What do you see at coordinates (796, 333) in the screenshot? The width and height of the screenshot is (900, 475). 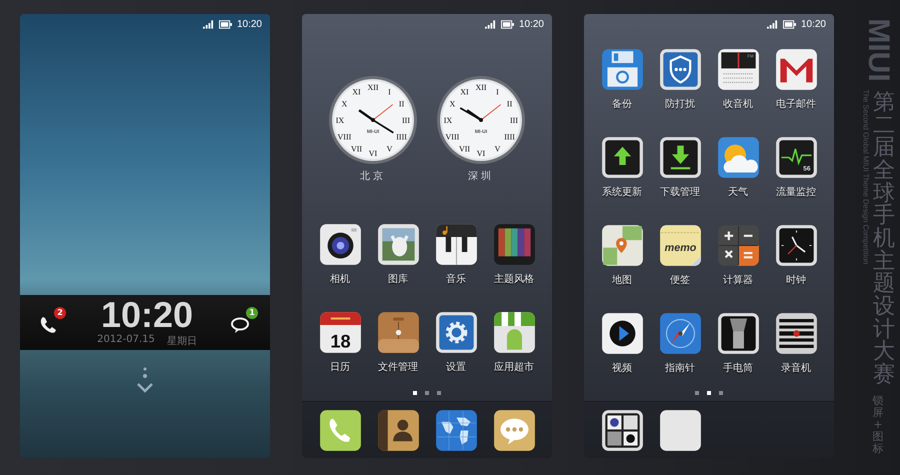 I see `microphone-icon` at bounding box center [796, 333].